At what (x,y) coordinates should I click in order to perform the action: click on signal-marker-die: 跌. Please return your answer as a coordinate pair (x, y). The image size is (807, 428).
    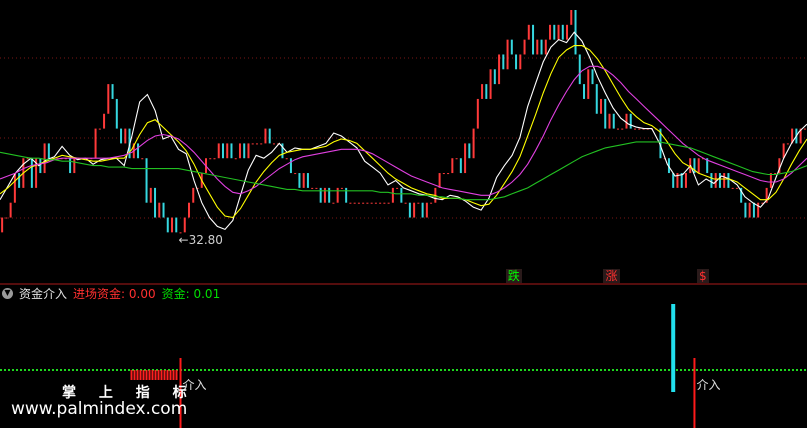
    Looking at the image, I should click on (513, 276).